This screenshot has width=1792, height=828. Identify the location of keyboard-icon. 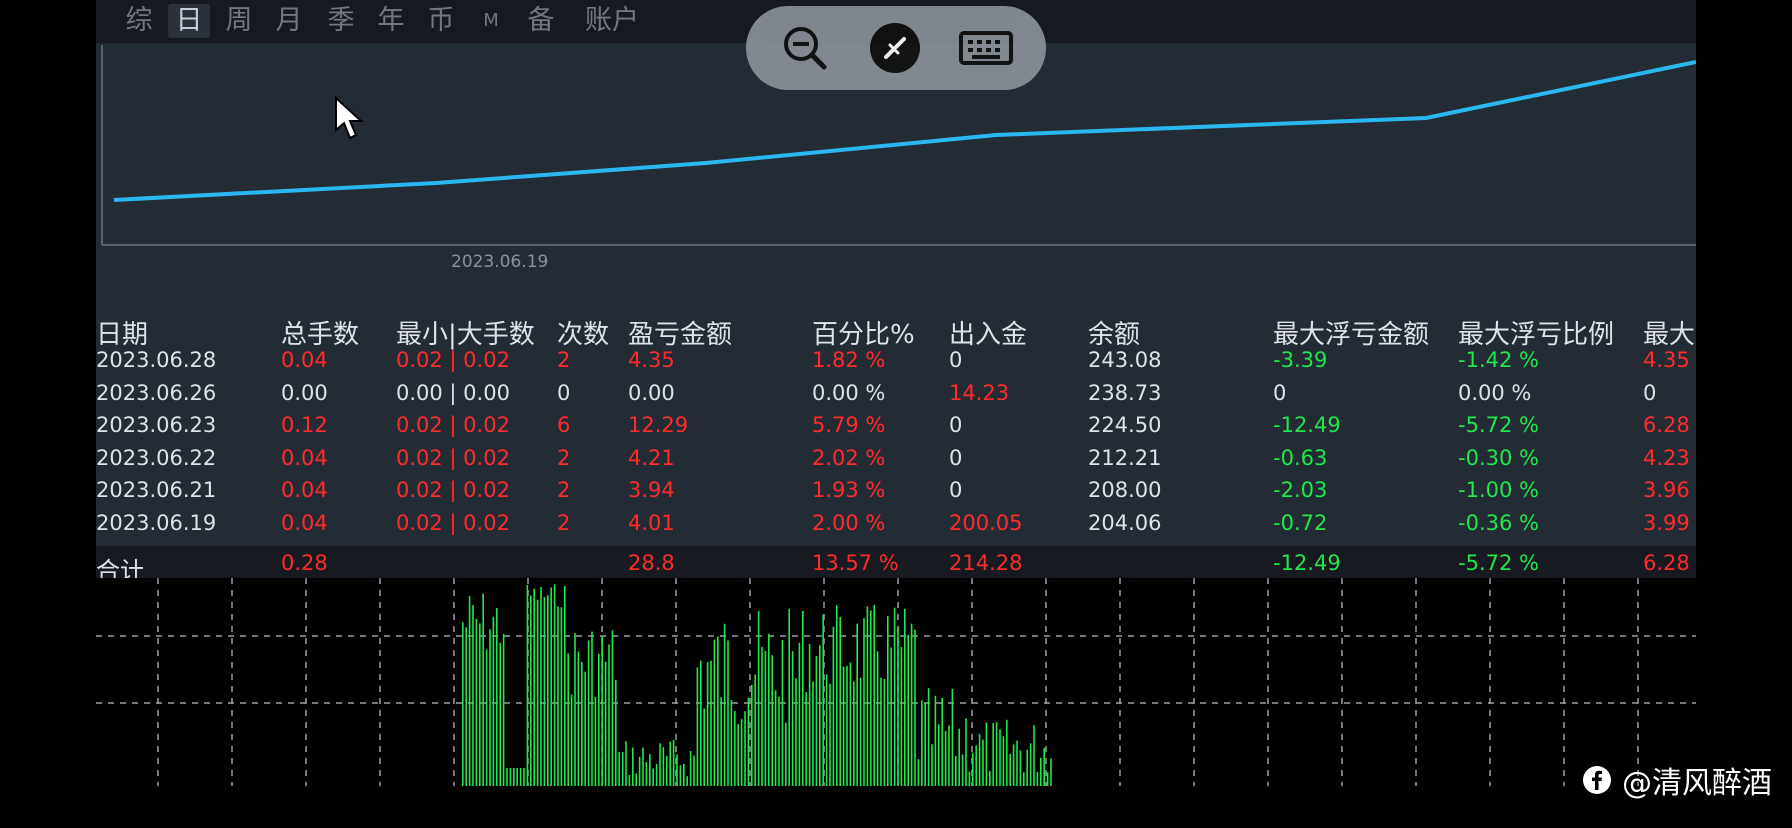
(986, 48).